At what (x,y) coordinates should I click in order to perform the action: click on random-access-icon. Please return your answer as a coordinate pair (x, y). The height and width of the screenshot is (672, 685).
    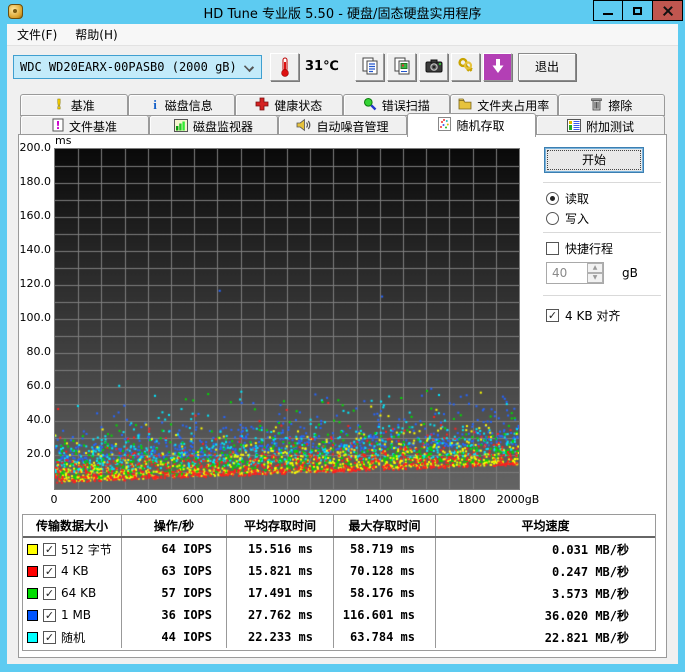
    Looking at the image, I should click on (445, 125).